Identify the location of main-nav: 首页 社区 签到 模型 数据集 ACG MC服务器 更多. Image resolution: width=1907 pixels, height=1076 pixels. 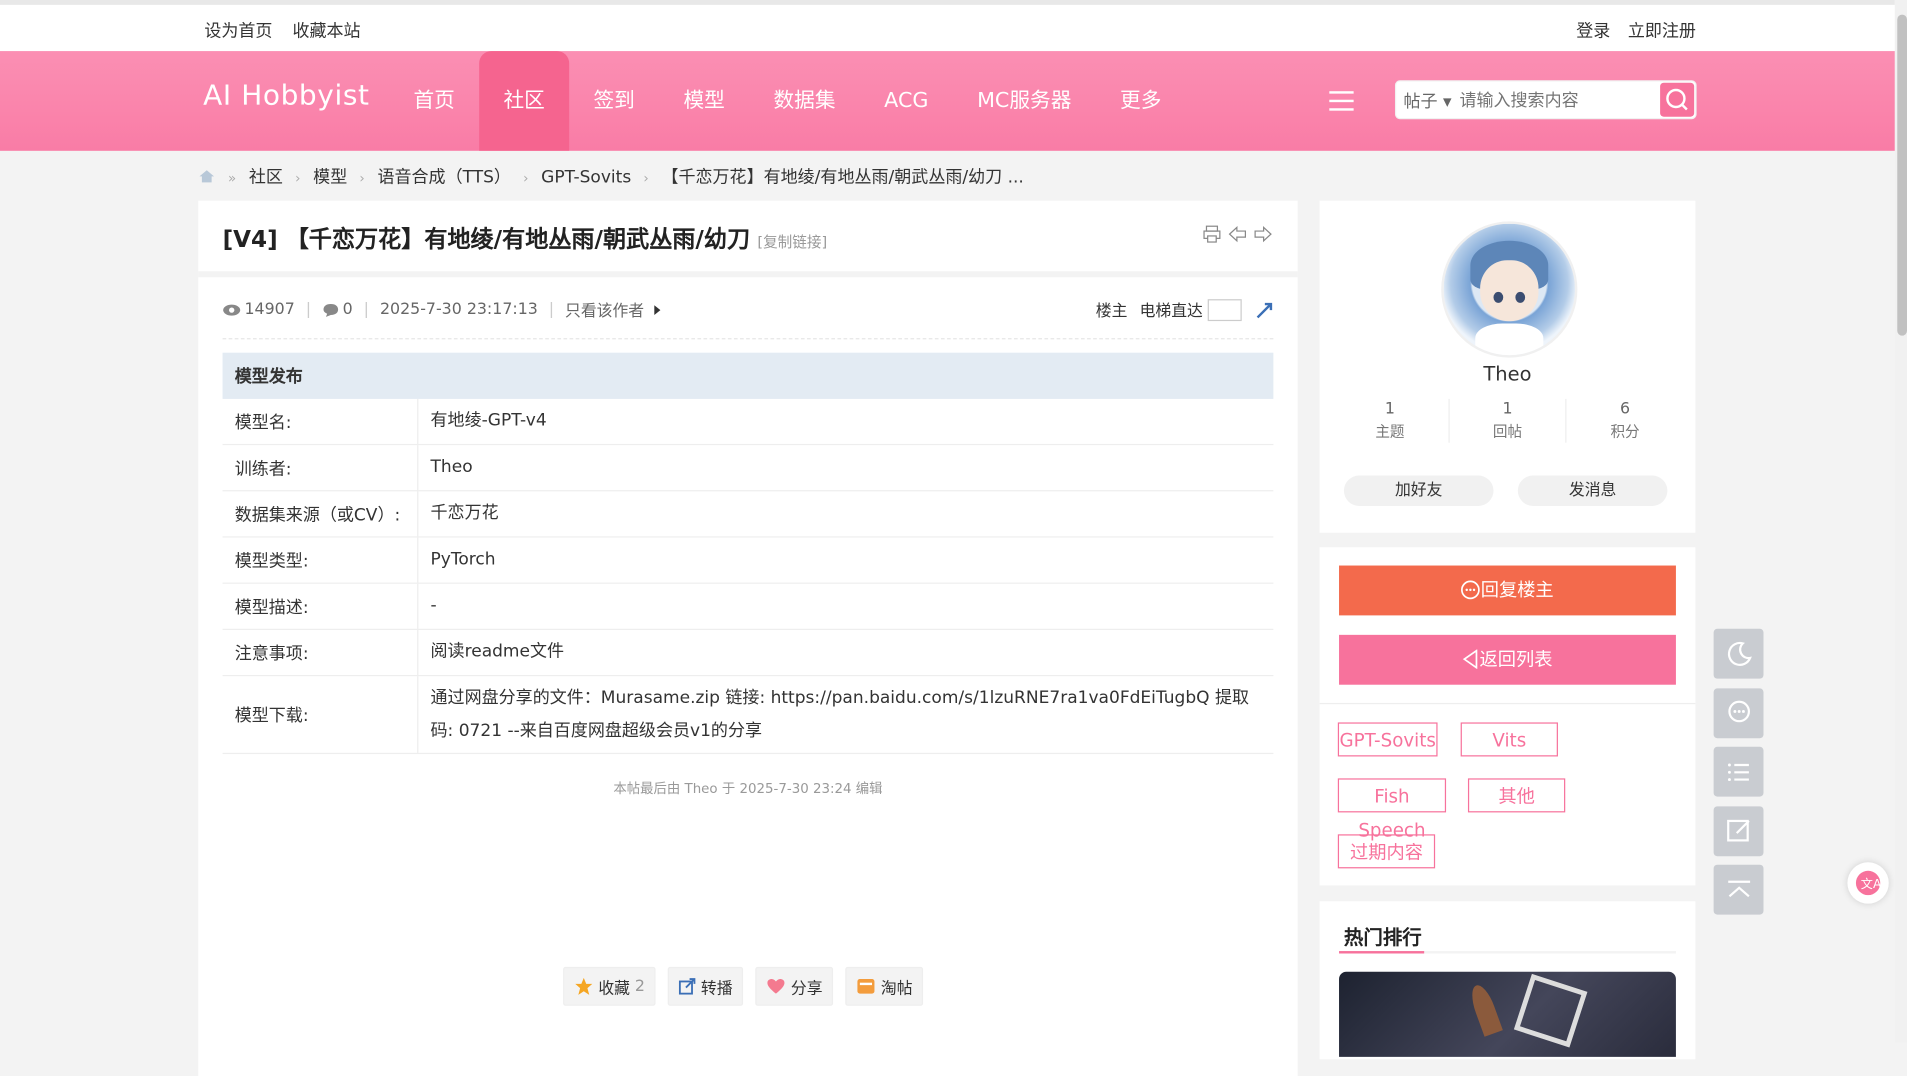
(787, 101).